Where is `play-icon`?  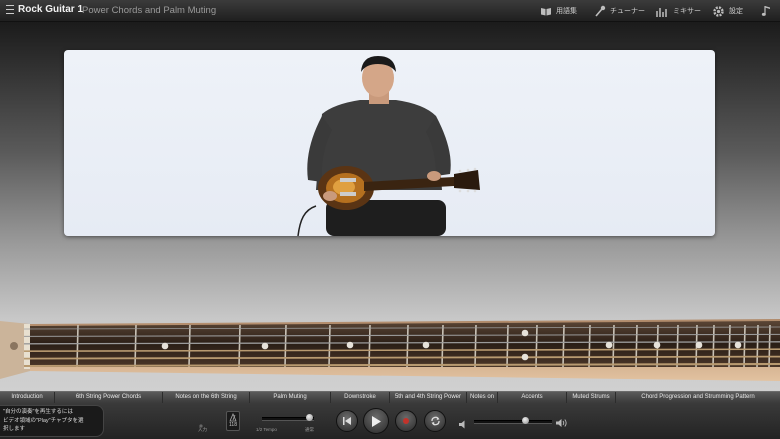 play-icon is located at coordinates (376, 421).